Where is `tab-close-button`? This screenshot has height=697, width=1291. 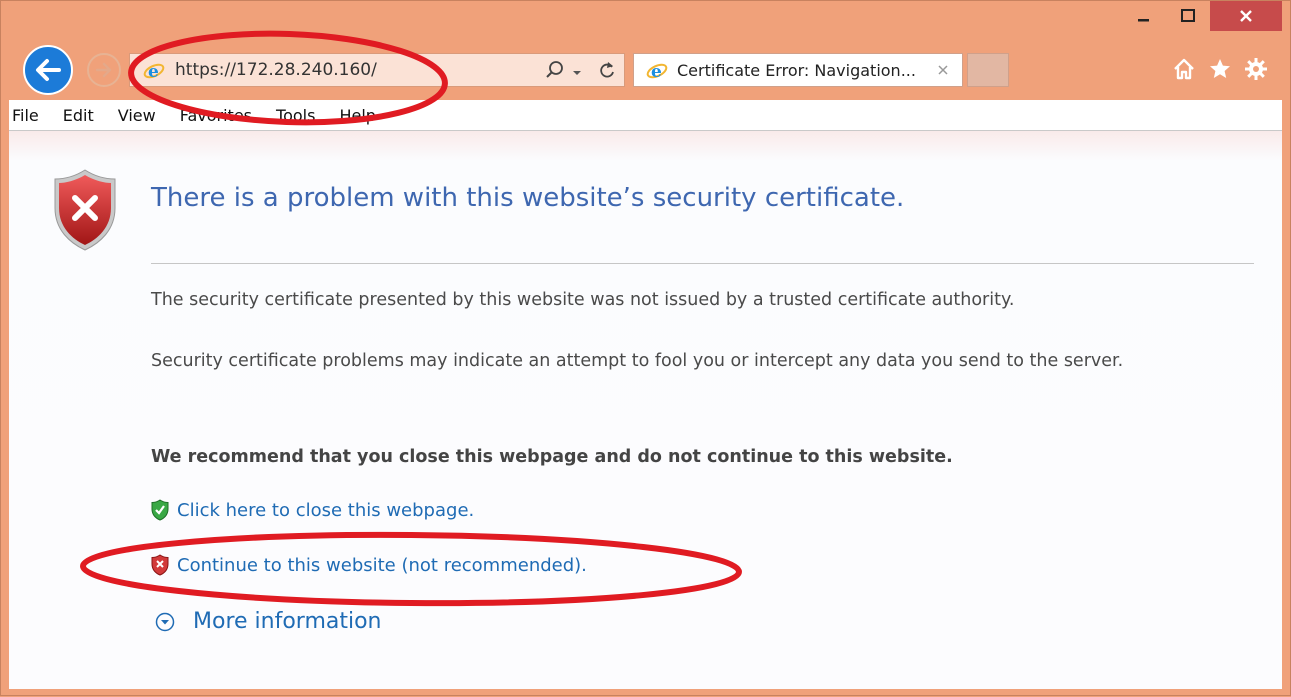
tab-close-button is located at coordinates (943, 71).